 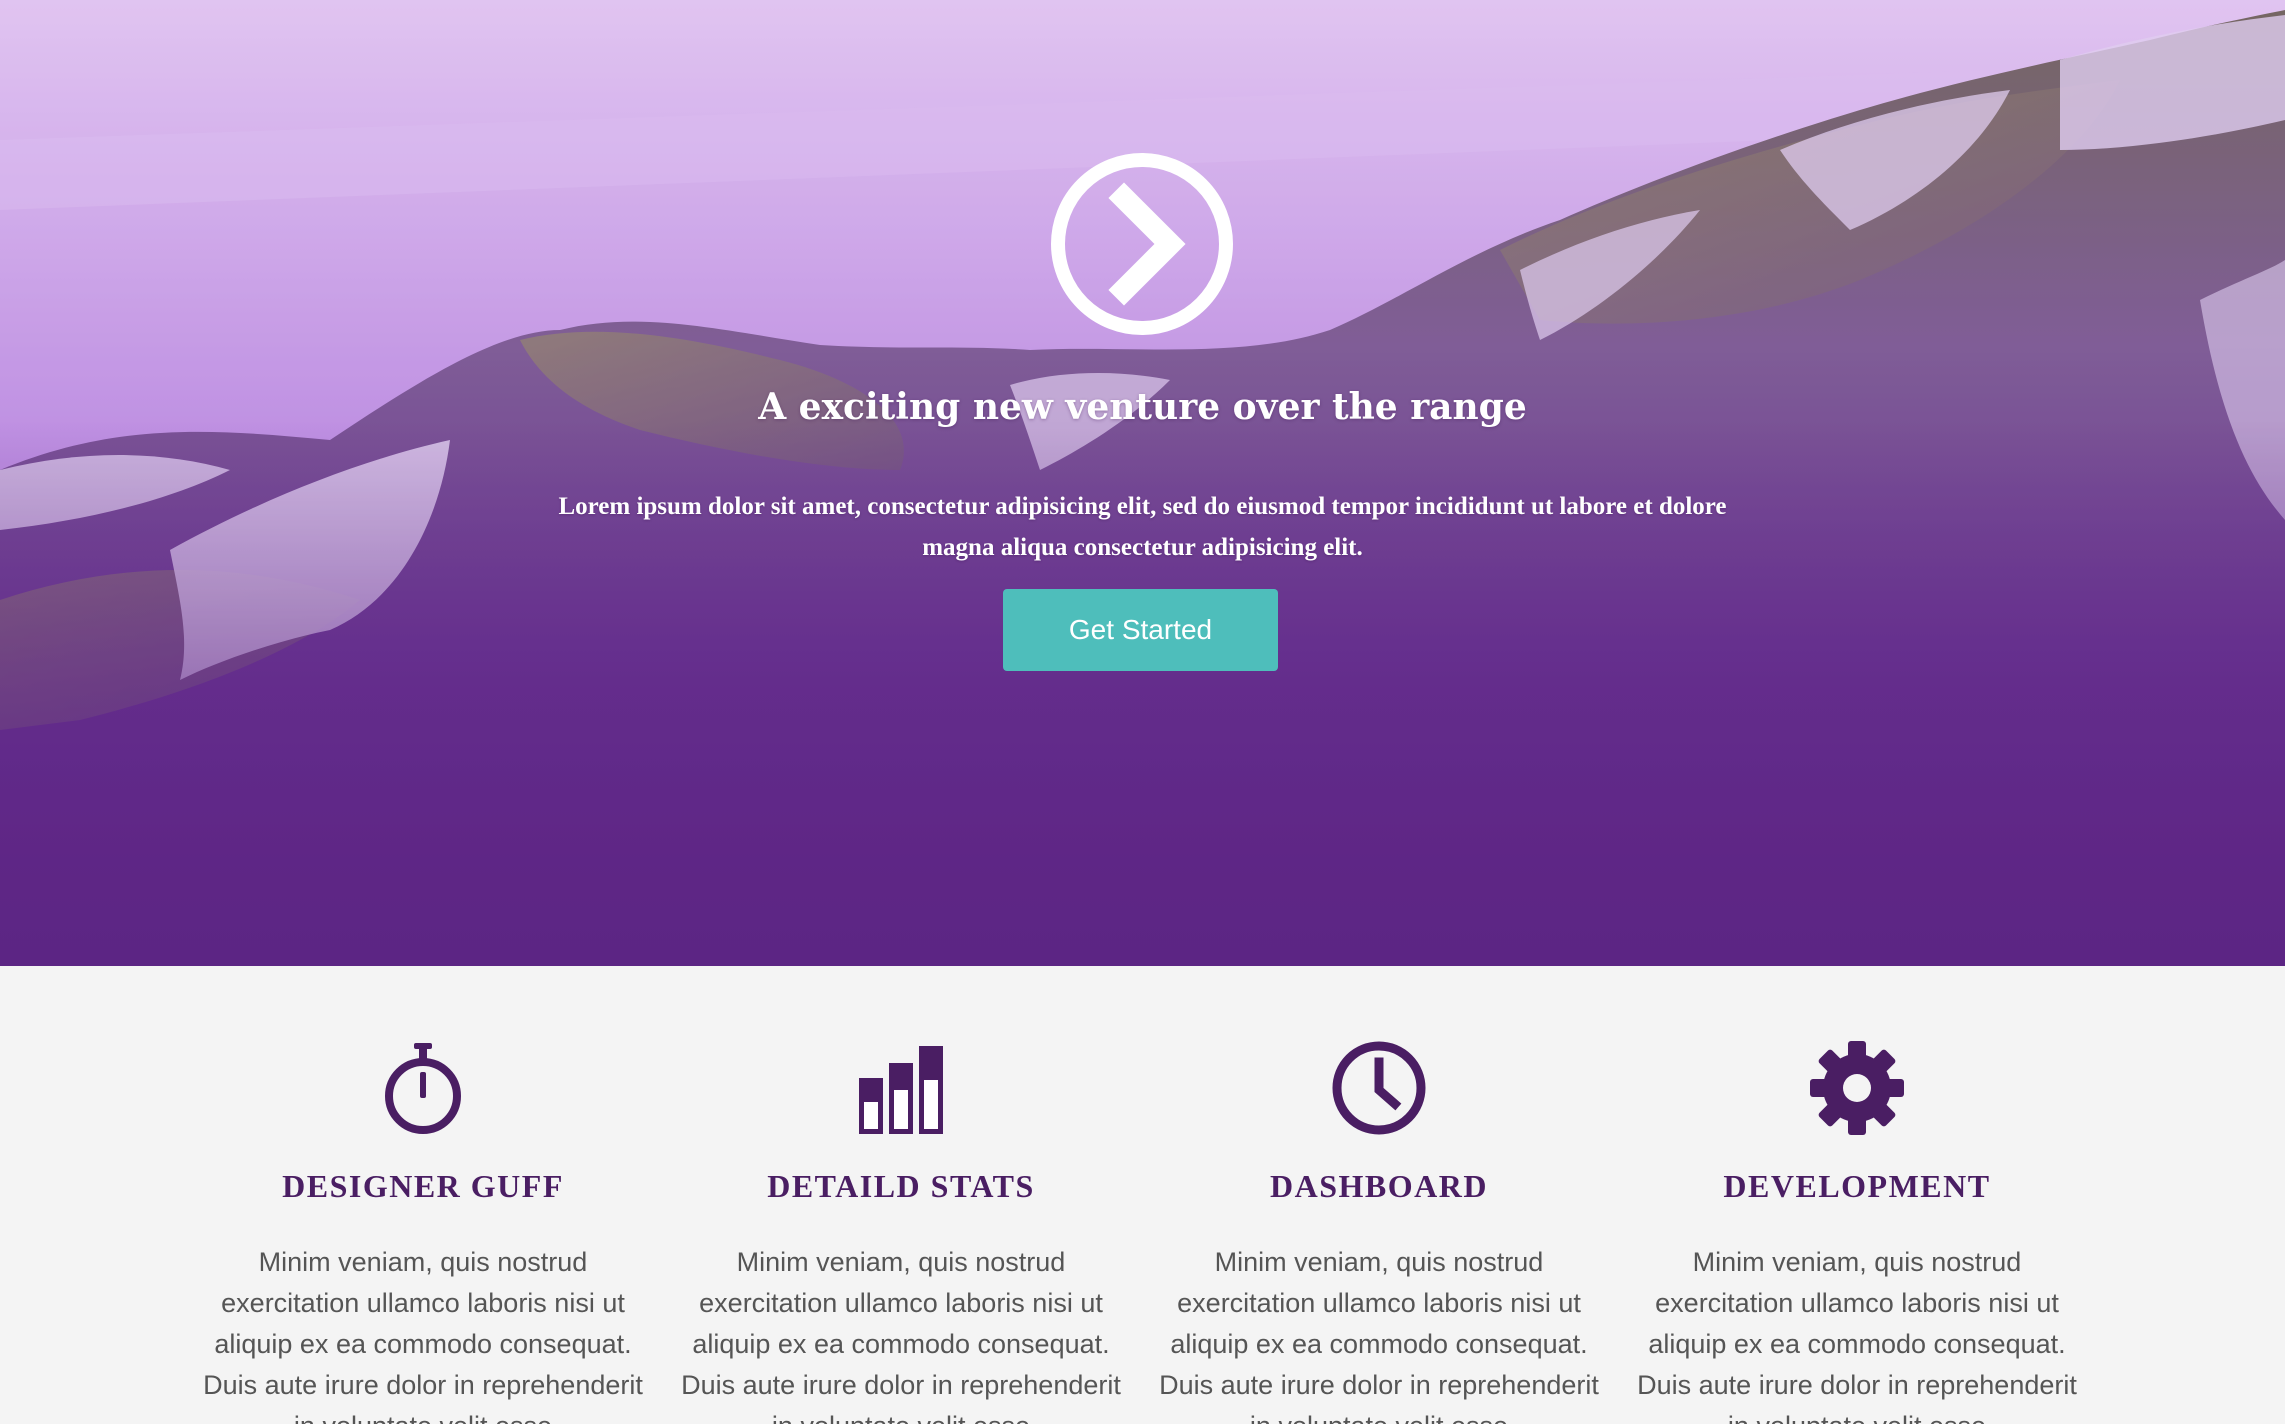 What do you see at coordinates (1140, 630) in the screenshot?
I see `get-started-button: Get Started` at bounding box center [1140, 630].